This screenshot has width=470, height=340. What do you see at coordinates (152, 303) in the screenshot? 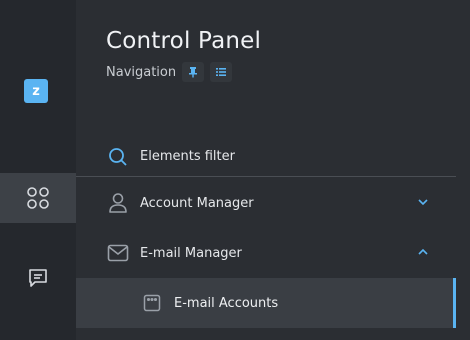
I see `account-card-icon` at bounding box center [152, 303].